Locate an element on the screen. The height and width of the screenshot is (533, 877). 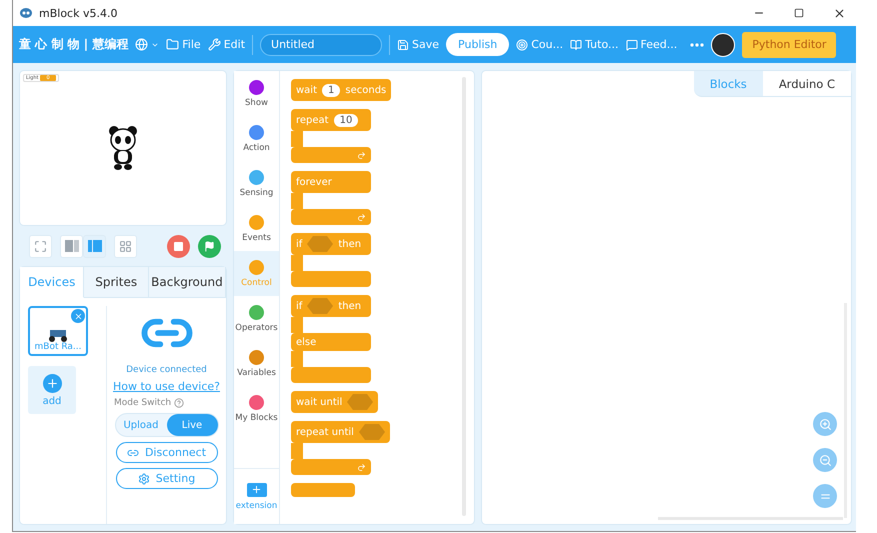
menu-item: File is located at coordinates (183, 44).